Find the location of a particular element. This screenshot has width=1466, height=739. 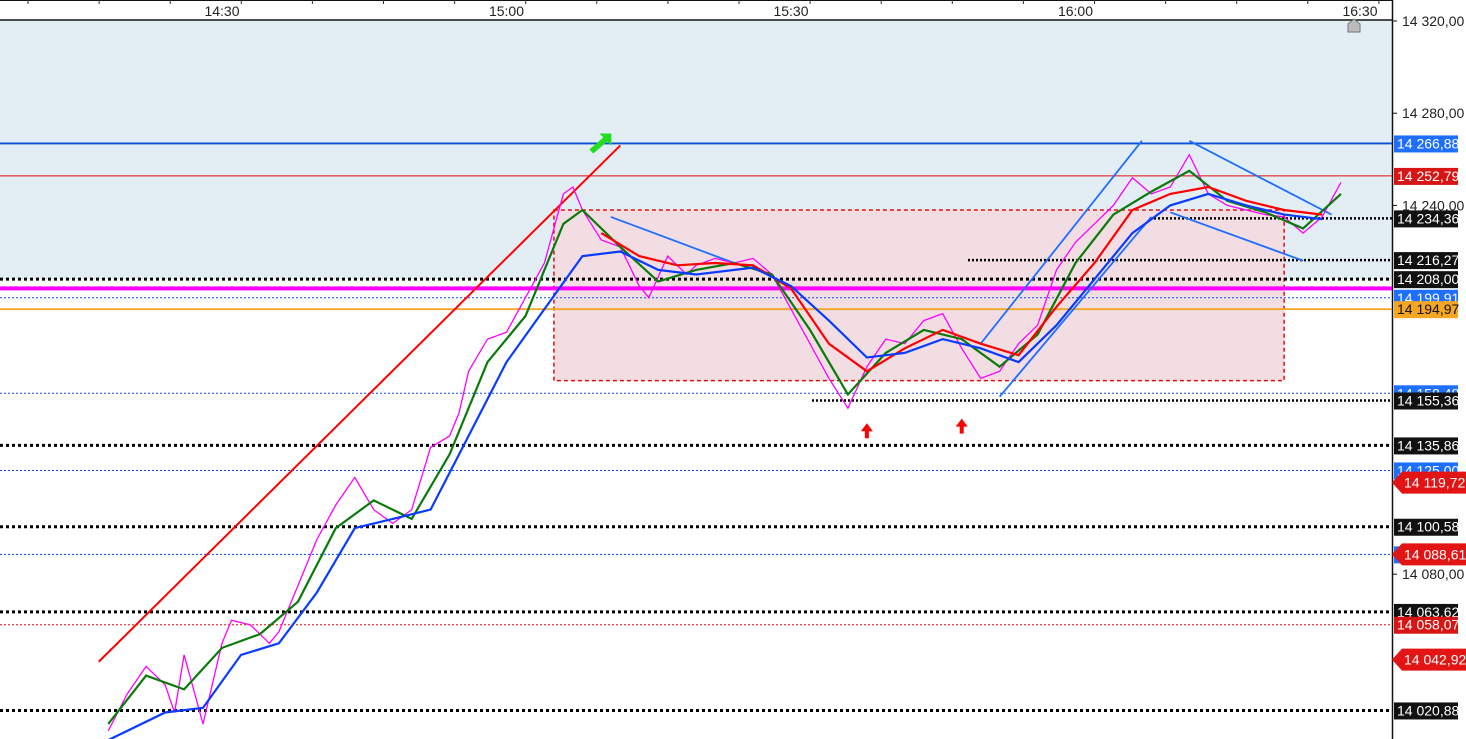

side-arrow-tag-label: 14 042,92 is located at coordinates (1435, 660).